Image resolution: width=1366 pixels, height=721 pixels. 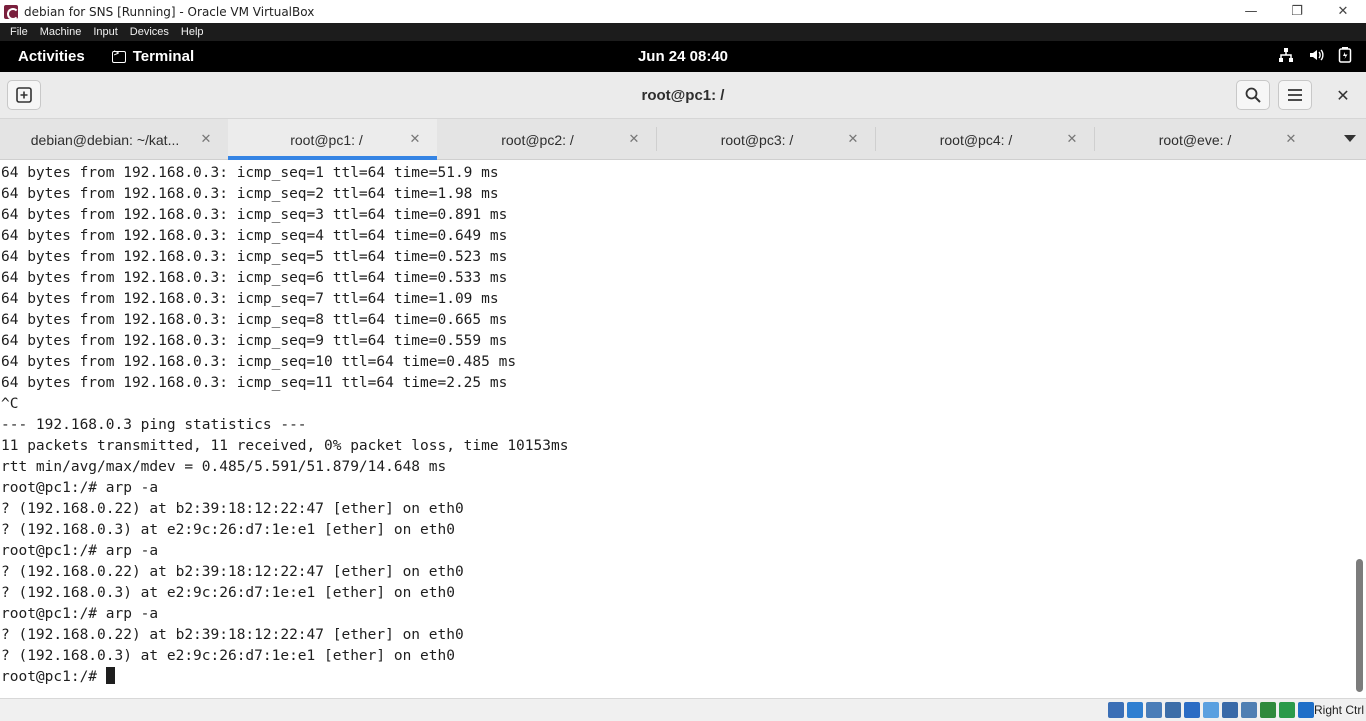 What do you see at coordinates (10, 404) in the screenshot?
I see `terminal-line: ^C` at bounding box center [10, 404].